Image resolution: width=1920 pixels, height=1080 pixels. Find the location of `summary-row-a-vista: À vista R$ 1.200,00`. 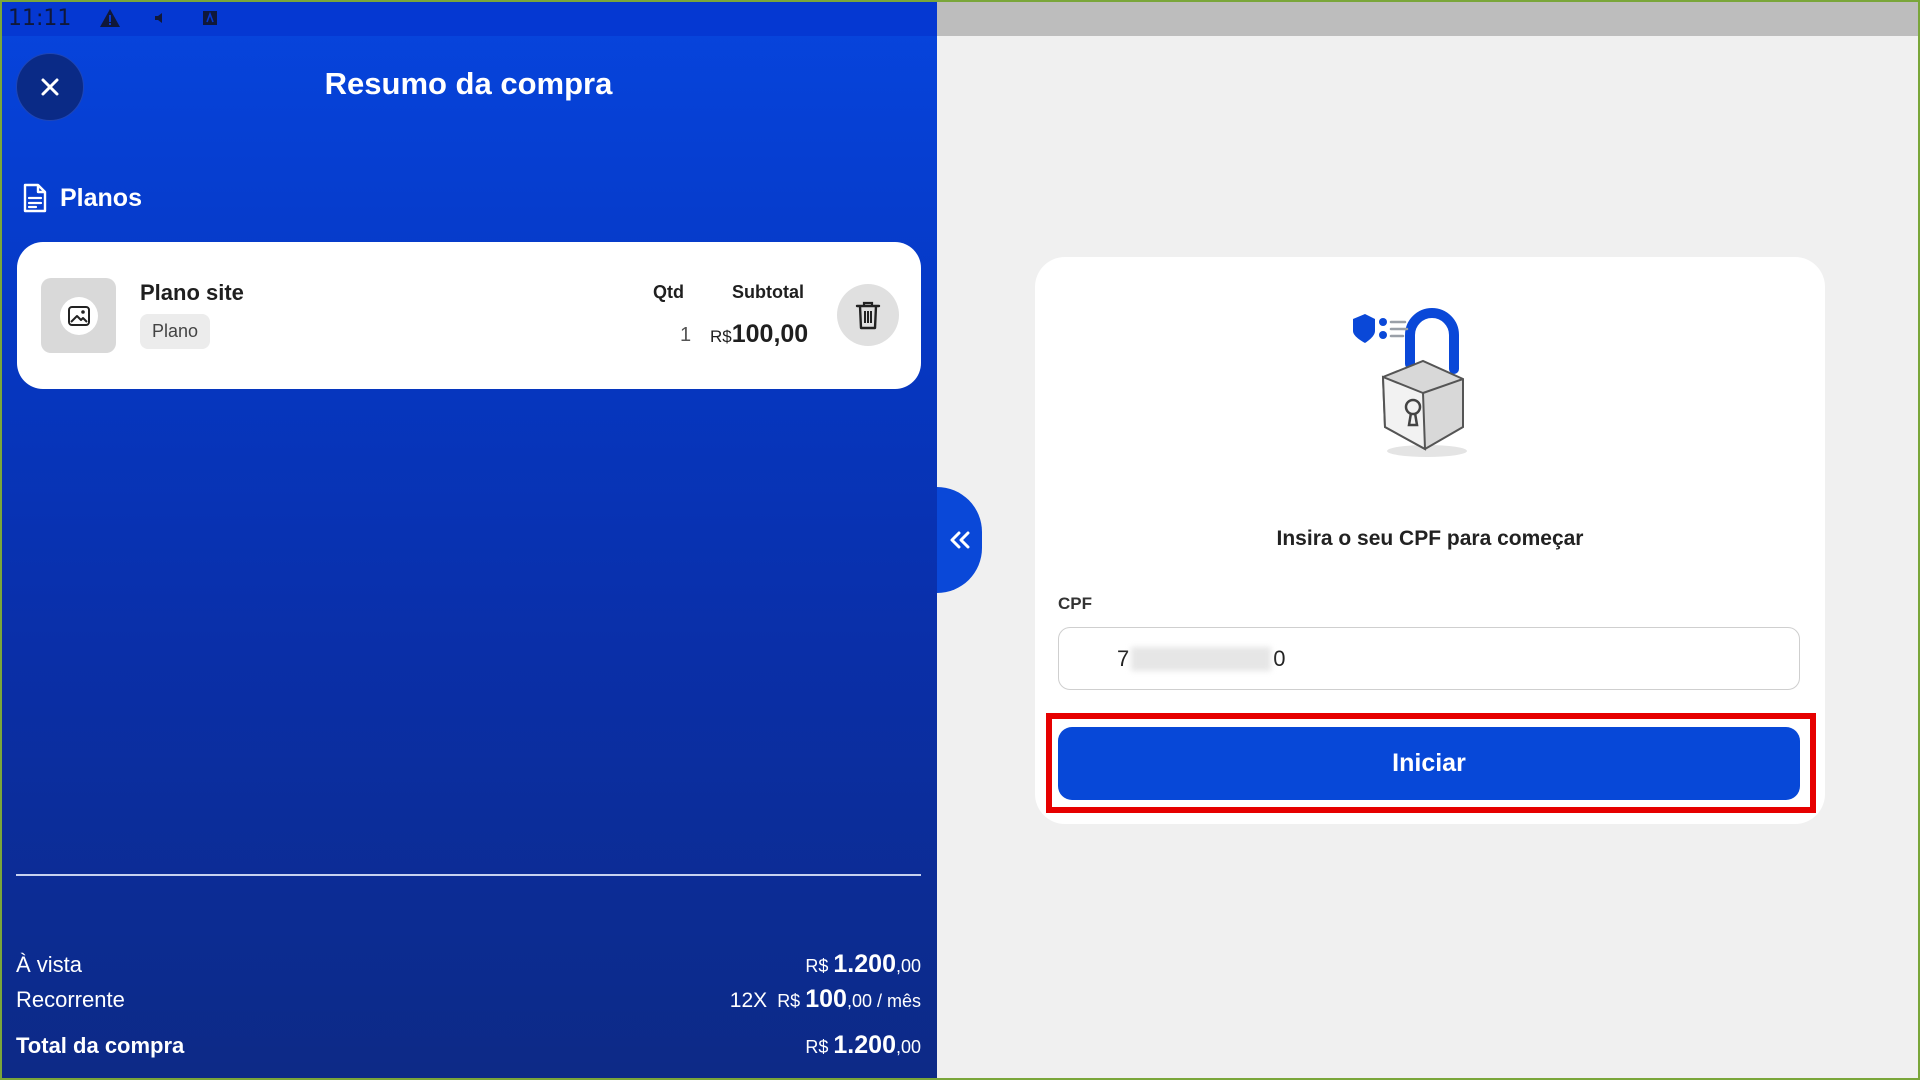

summary-row-a-vista: À vista R$ 1.200,00 is located at coordinates (468, 964).